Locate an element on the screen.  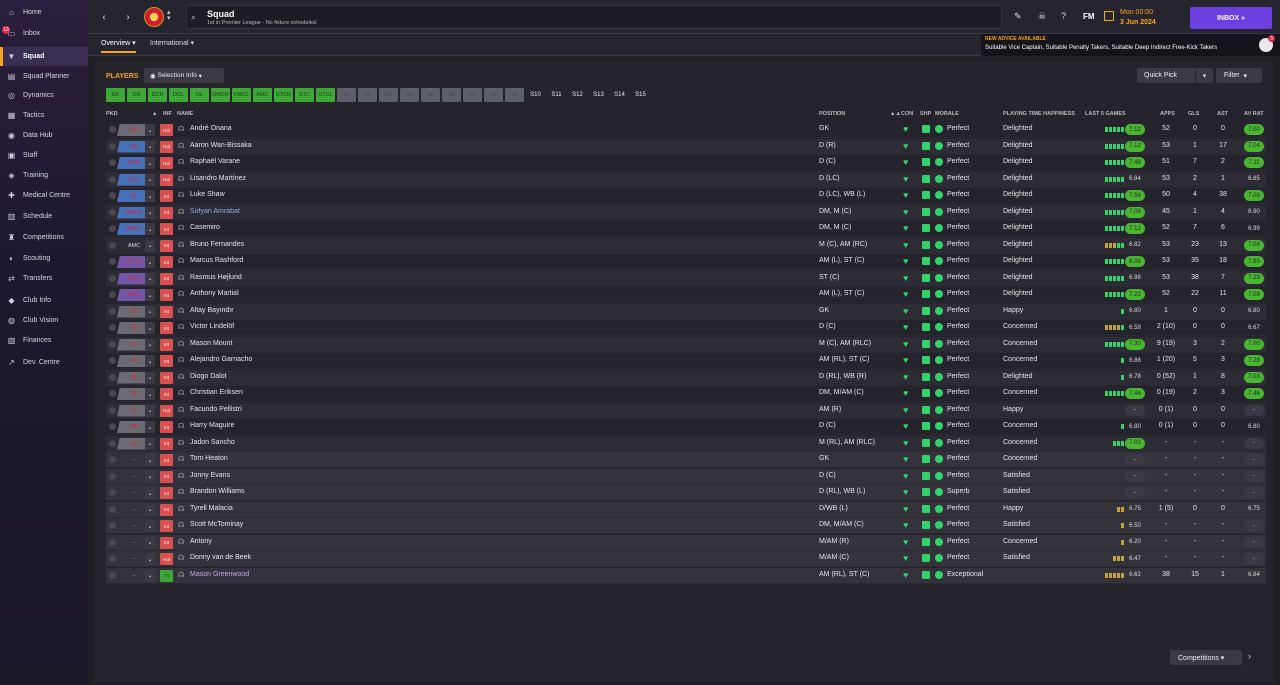
sidebar-item-scouting: ◐ Scouting is located at coordinates (44, 258).